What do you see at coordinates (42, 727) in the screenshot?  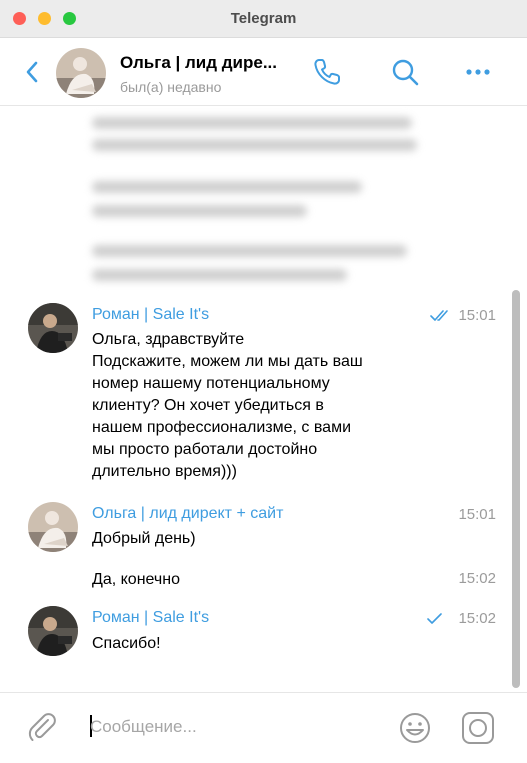 I see `paperclip-icon` at bounding box center [42, 727].